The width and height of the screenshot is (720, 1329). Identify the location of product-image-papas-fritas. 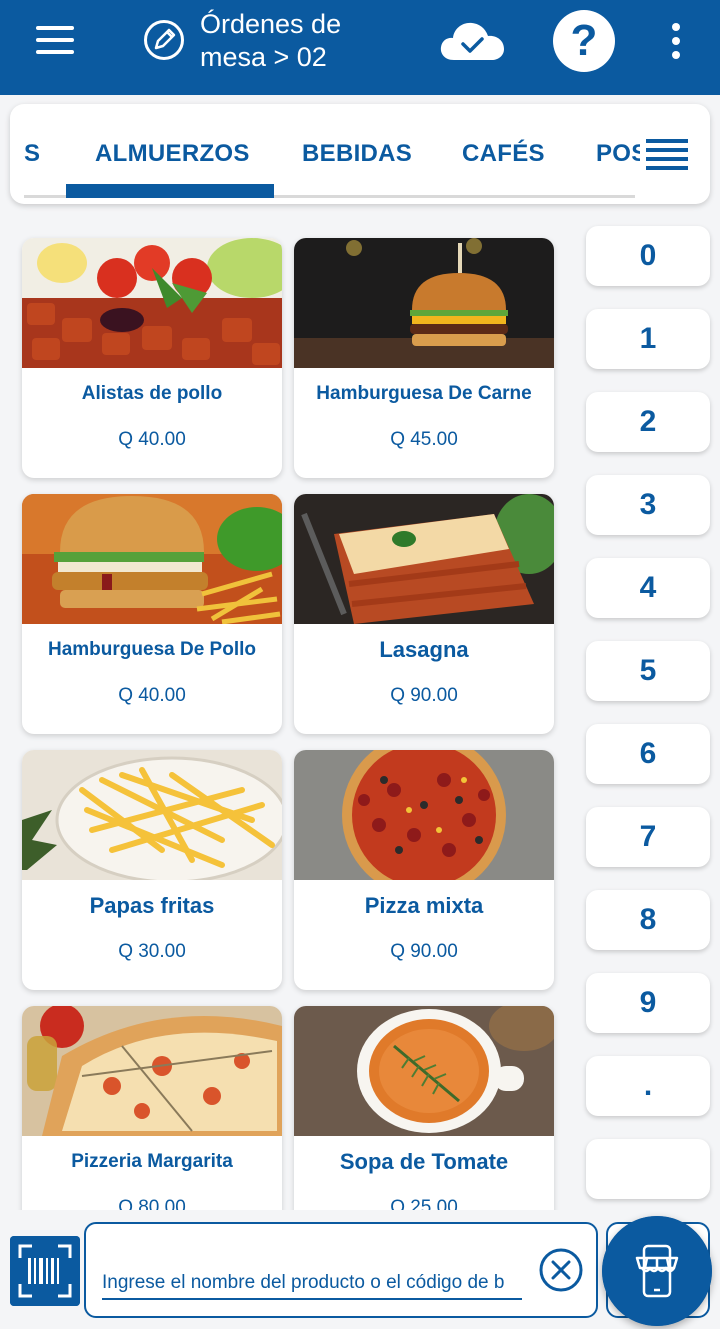
(152, 815).